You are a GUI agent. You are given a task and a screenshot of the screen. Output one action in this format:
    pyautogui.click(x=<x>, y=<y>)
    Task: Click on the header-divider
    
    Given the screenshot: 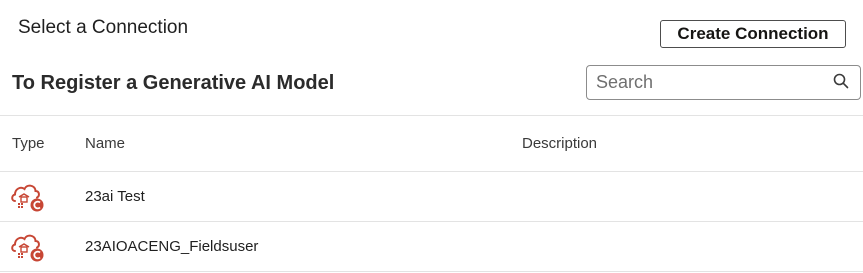 What is the action you would take?
    pyautogui.click(x=431, y=115)
    